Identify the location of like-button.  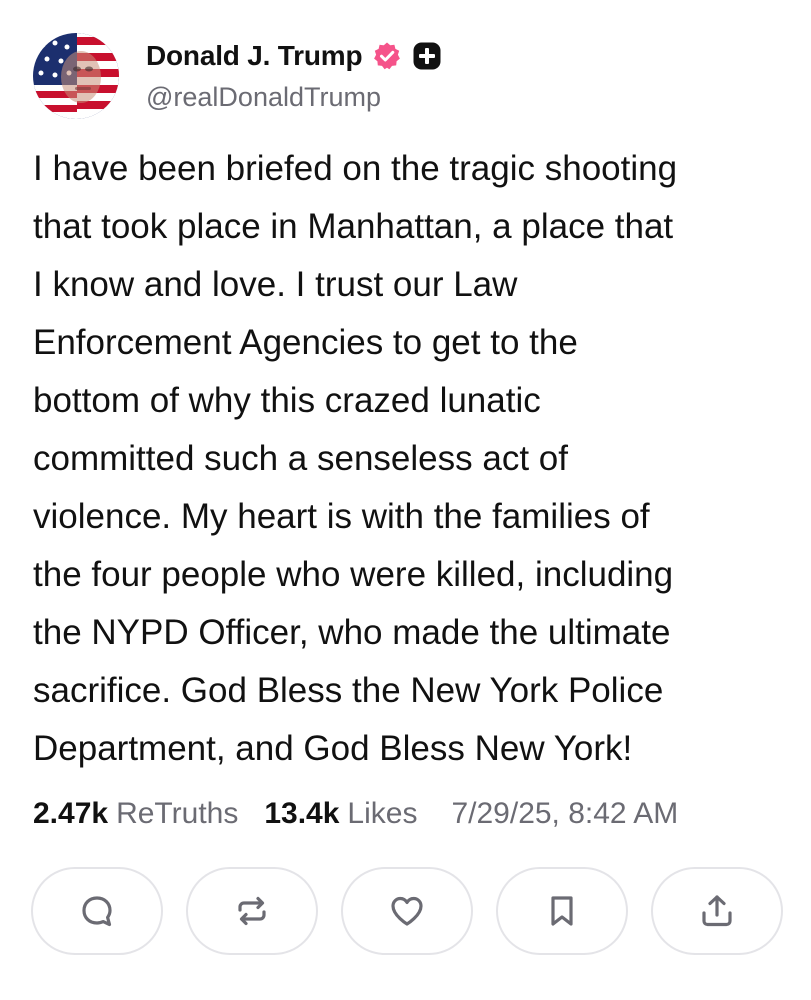
(407, 911).